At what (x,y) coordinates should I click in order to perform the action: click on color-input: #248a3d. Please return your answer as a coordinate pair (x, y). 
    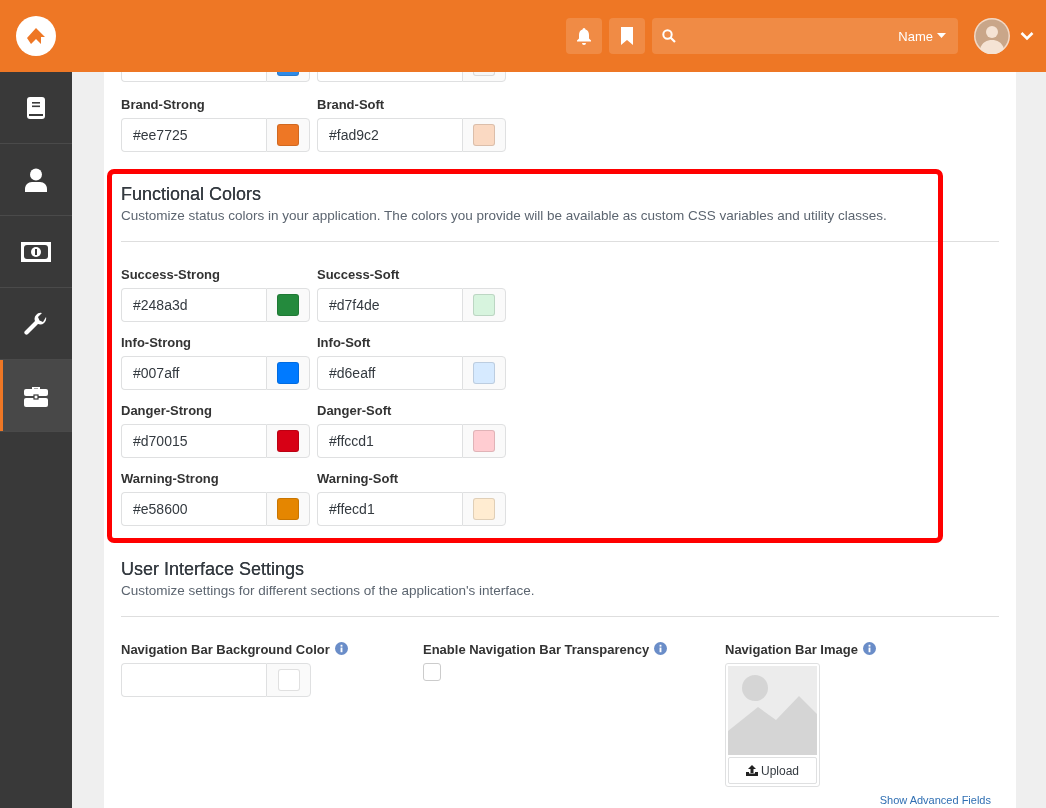
    Looking at the image, I should click on (193, 305).